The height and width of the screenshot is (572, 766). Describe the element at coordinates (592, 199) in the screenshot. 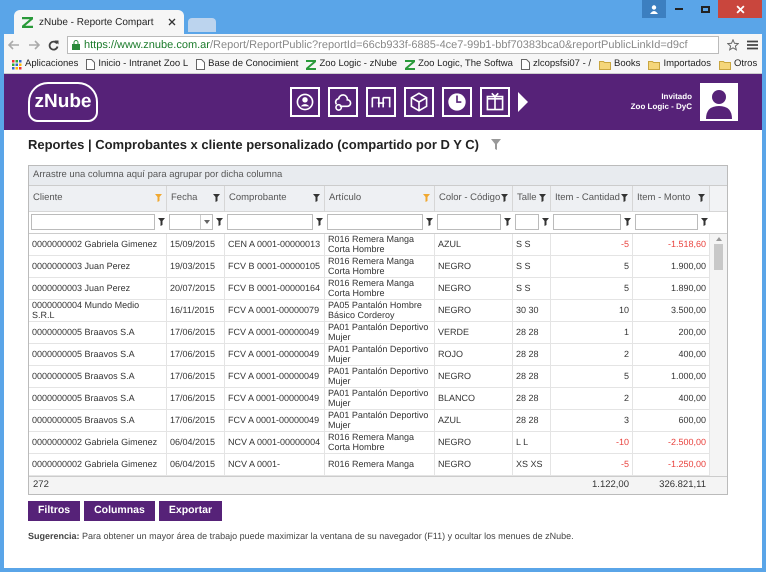

I see `column-header: Item - Cantidad` at that location.